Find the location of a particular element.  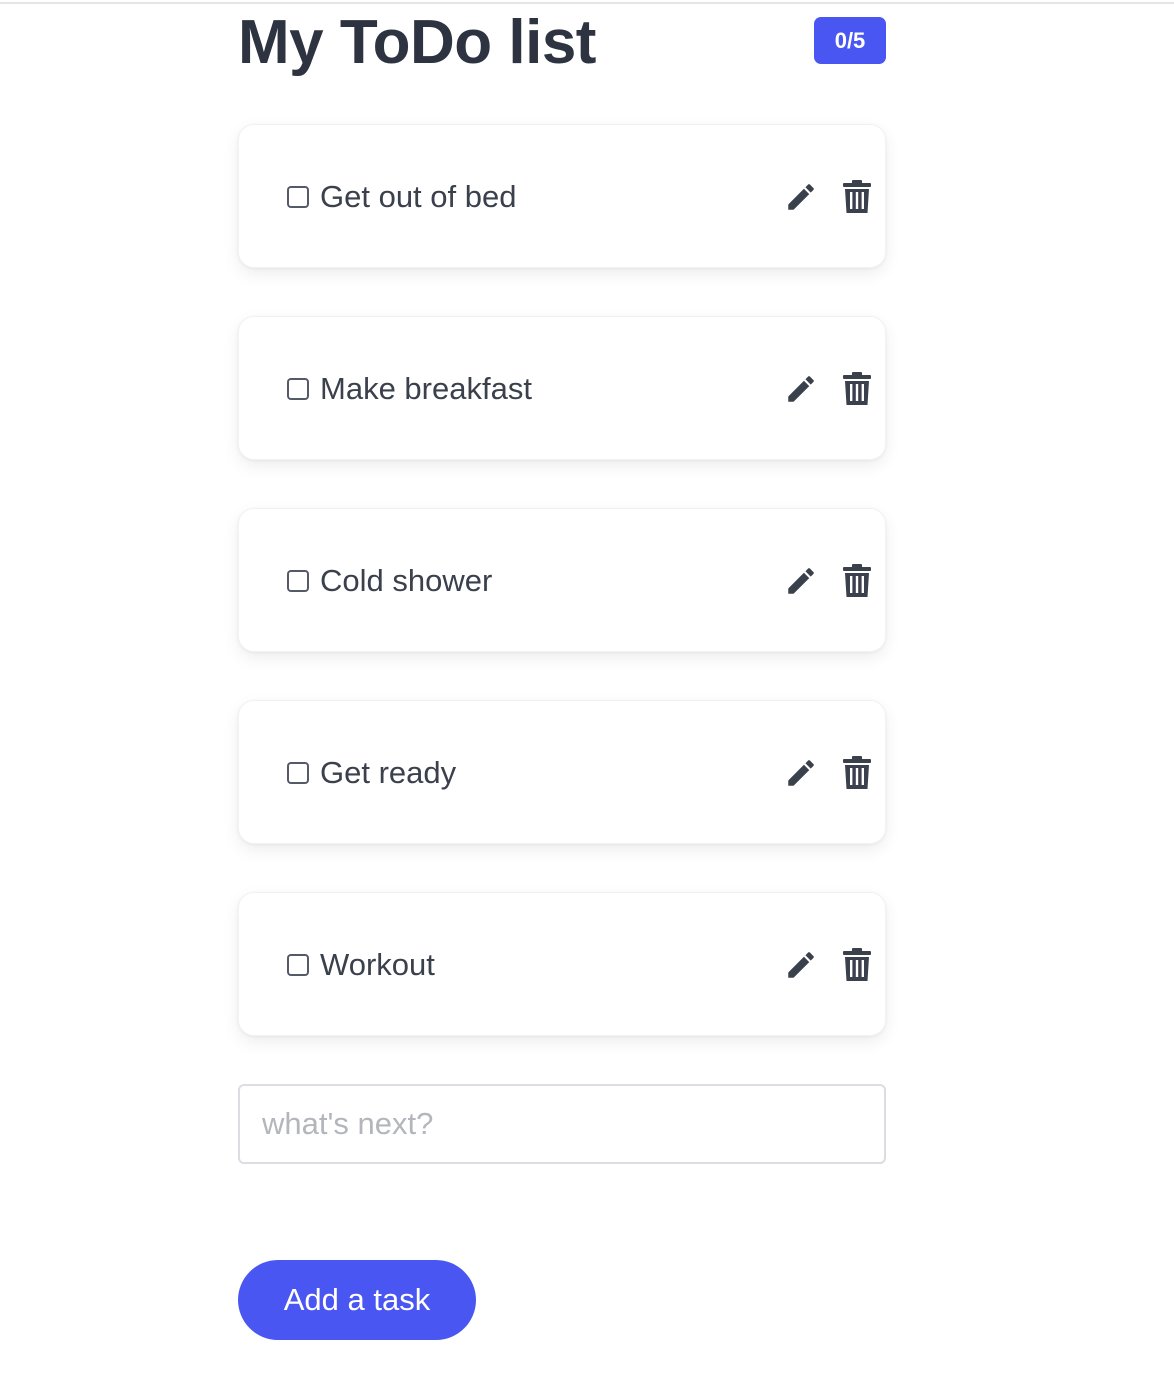

progress-badge: 0/5 is located at coordinates (850, 40).